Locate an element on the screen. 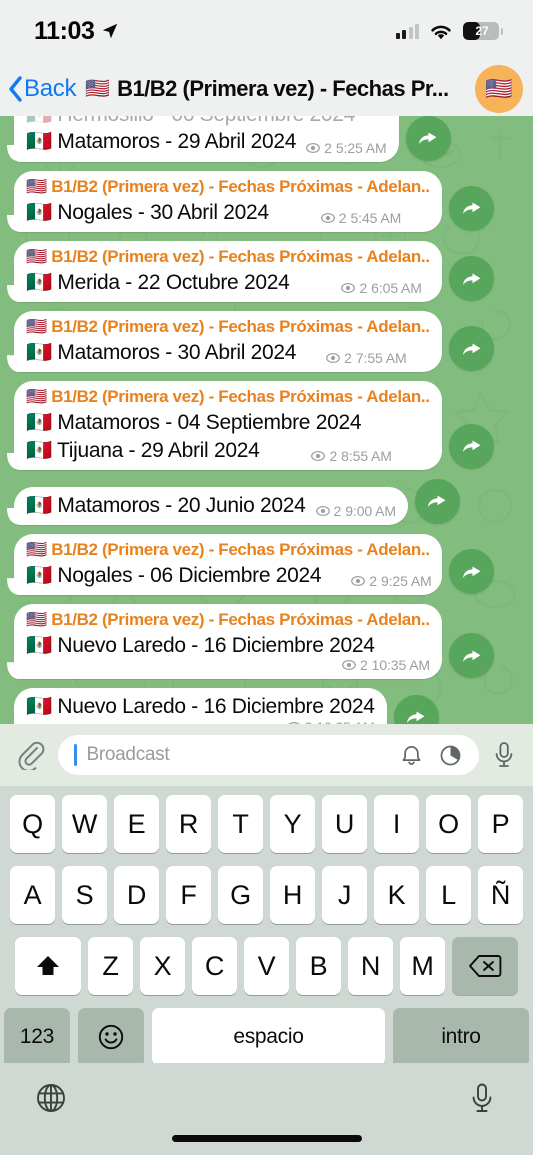  key-v: V is located at coordinates (266, 966).